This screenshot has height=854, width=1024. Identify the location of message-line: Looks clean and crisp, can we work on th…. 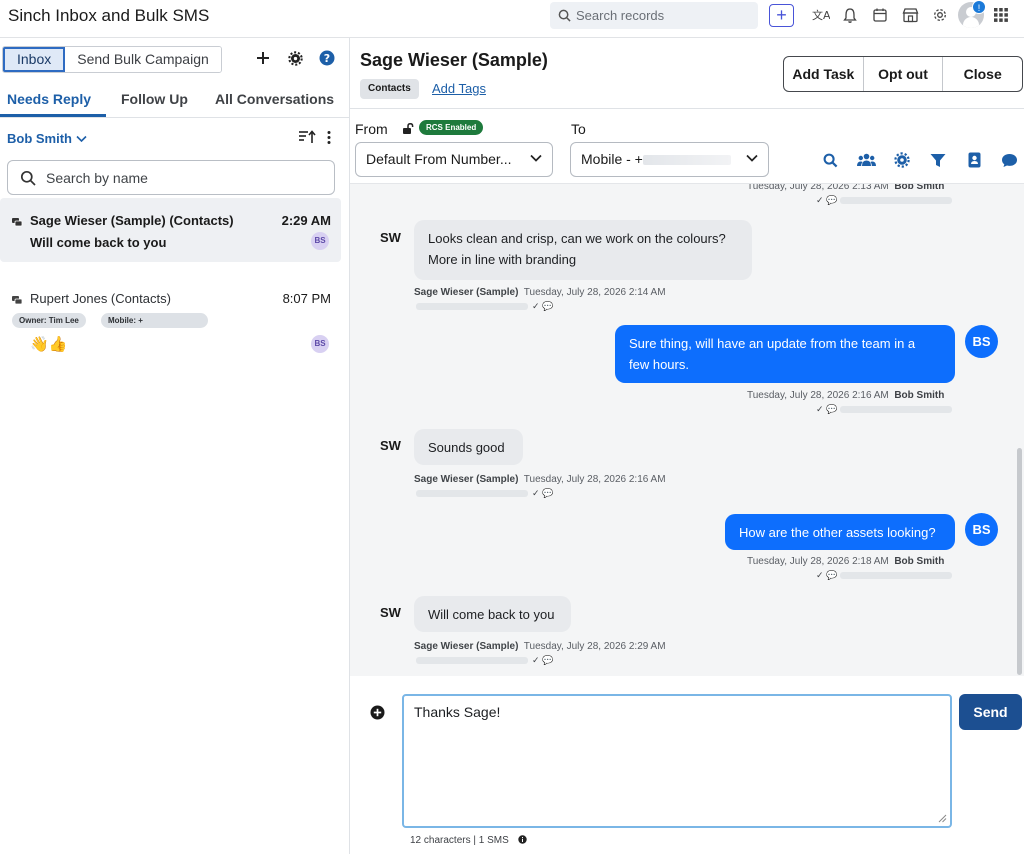
(577, 238).